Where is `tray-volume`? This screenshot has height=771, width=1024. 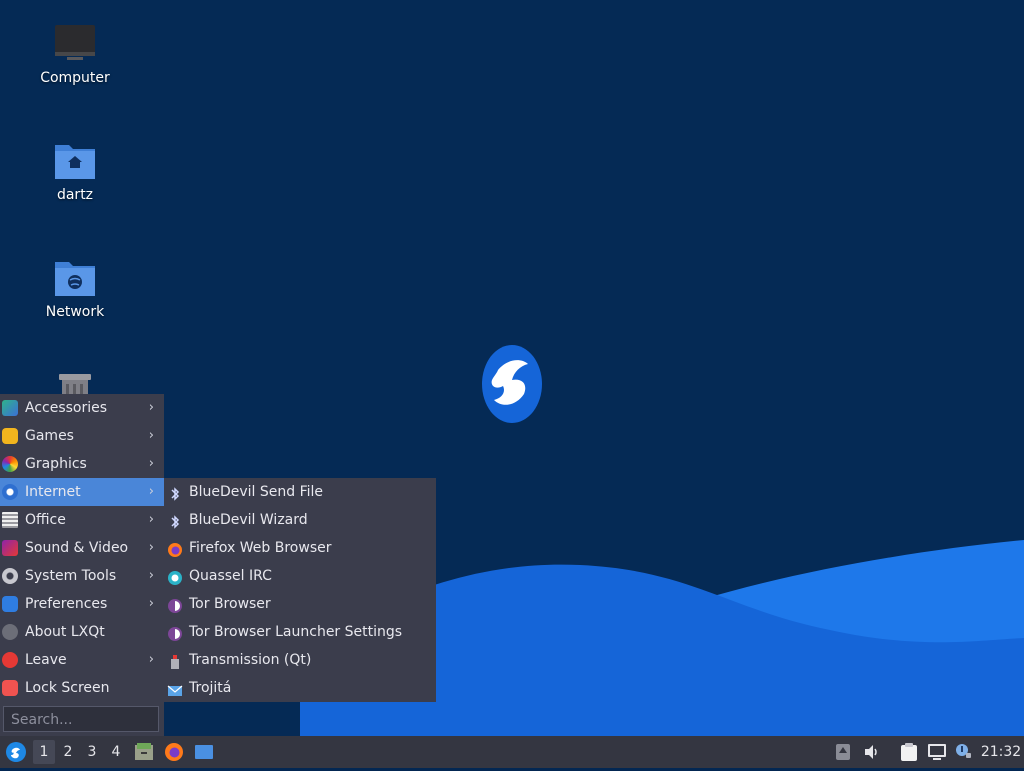 tray-volume is located at coordinates (872, 752).